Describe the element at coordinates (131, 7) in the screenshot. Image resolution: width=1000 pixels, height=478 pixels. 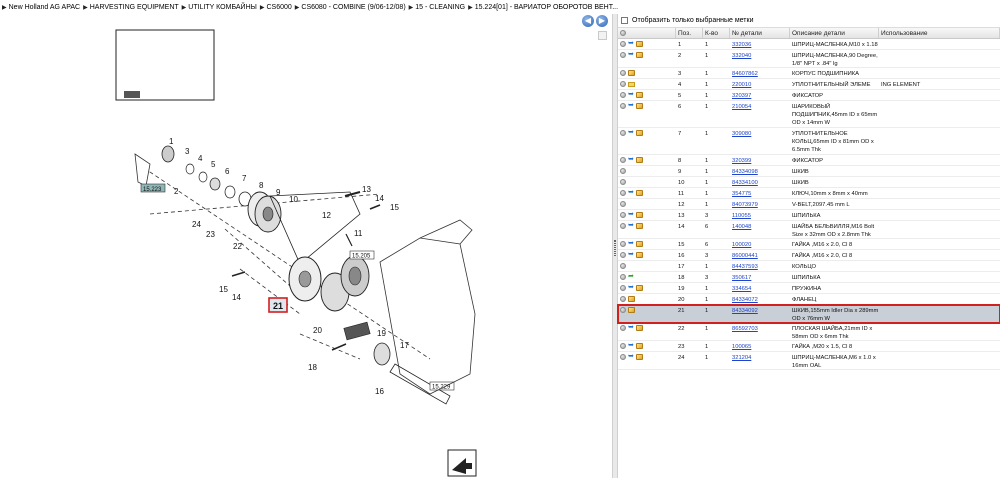
I see `breadcrumb-item: ▶ HARVESTING EQUIPMENT` at that location.